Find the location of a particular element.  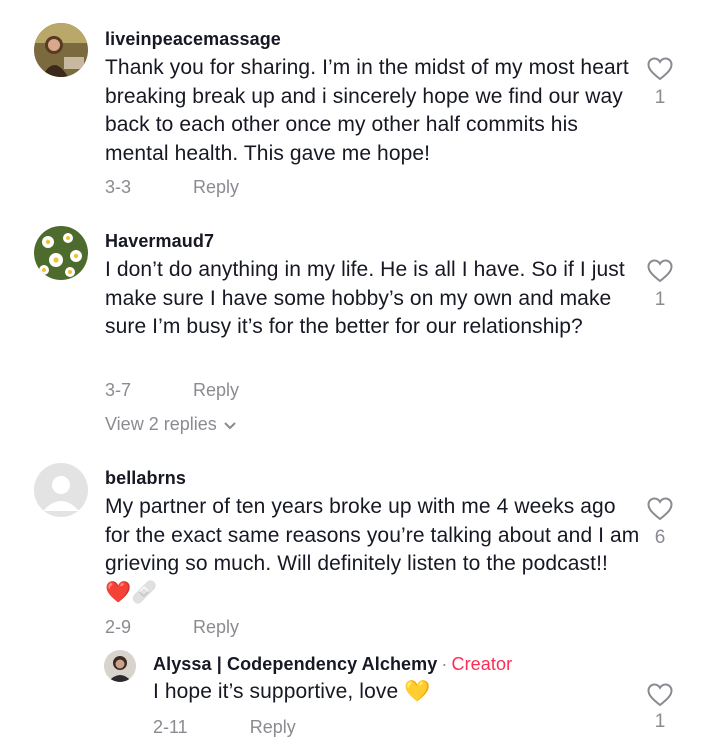

default-user-avatar-icon is located at coordinates (61, 490).